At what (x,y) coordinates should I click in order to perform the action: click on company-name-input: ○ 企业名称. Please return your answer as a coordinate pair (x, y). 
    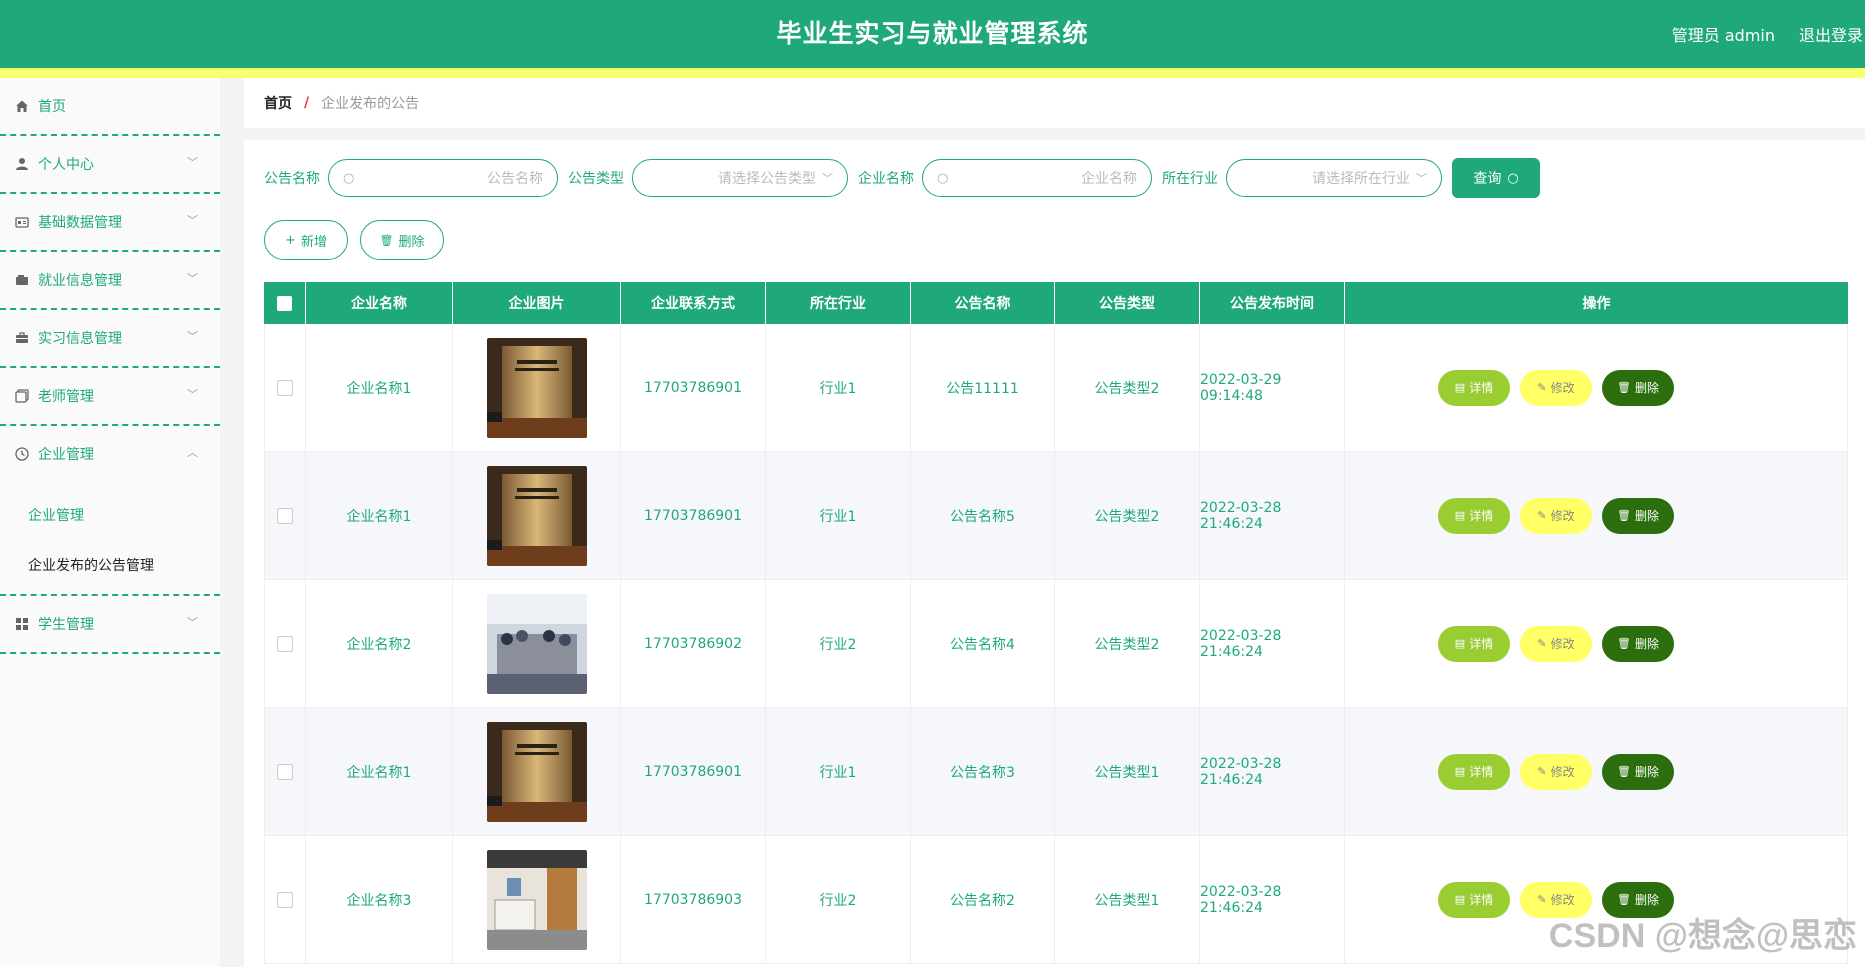
    Looking at the image, I should click on (1037, 178).